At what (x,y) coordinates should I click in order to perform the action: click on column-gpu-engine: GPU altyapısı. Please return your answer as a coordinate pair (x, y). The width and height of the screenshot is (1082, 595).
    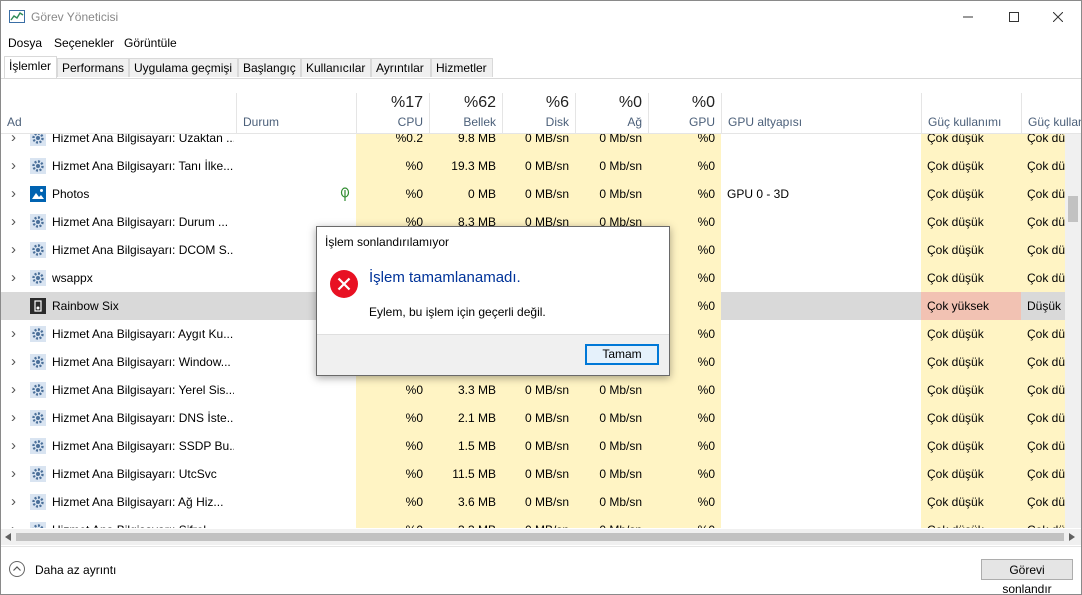
    Looking at the image, I should click on (821, 113).